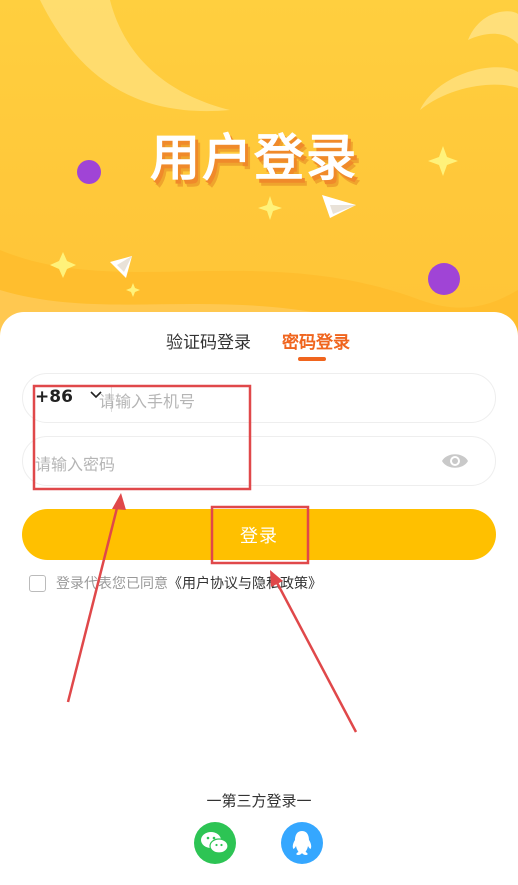 This screenshot has width=518, height=885. I want to click on country-code: +86, so click(54, 397).